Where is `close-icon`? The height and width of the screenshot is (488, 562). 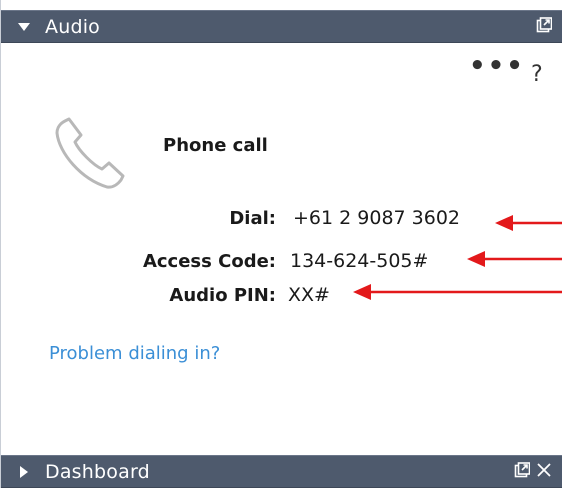
close-icon is located at coordinates (544, 472).